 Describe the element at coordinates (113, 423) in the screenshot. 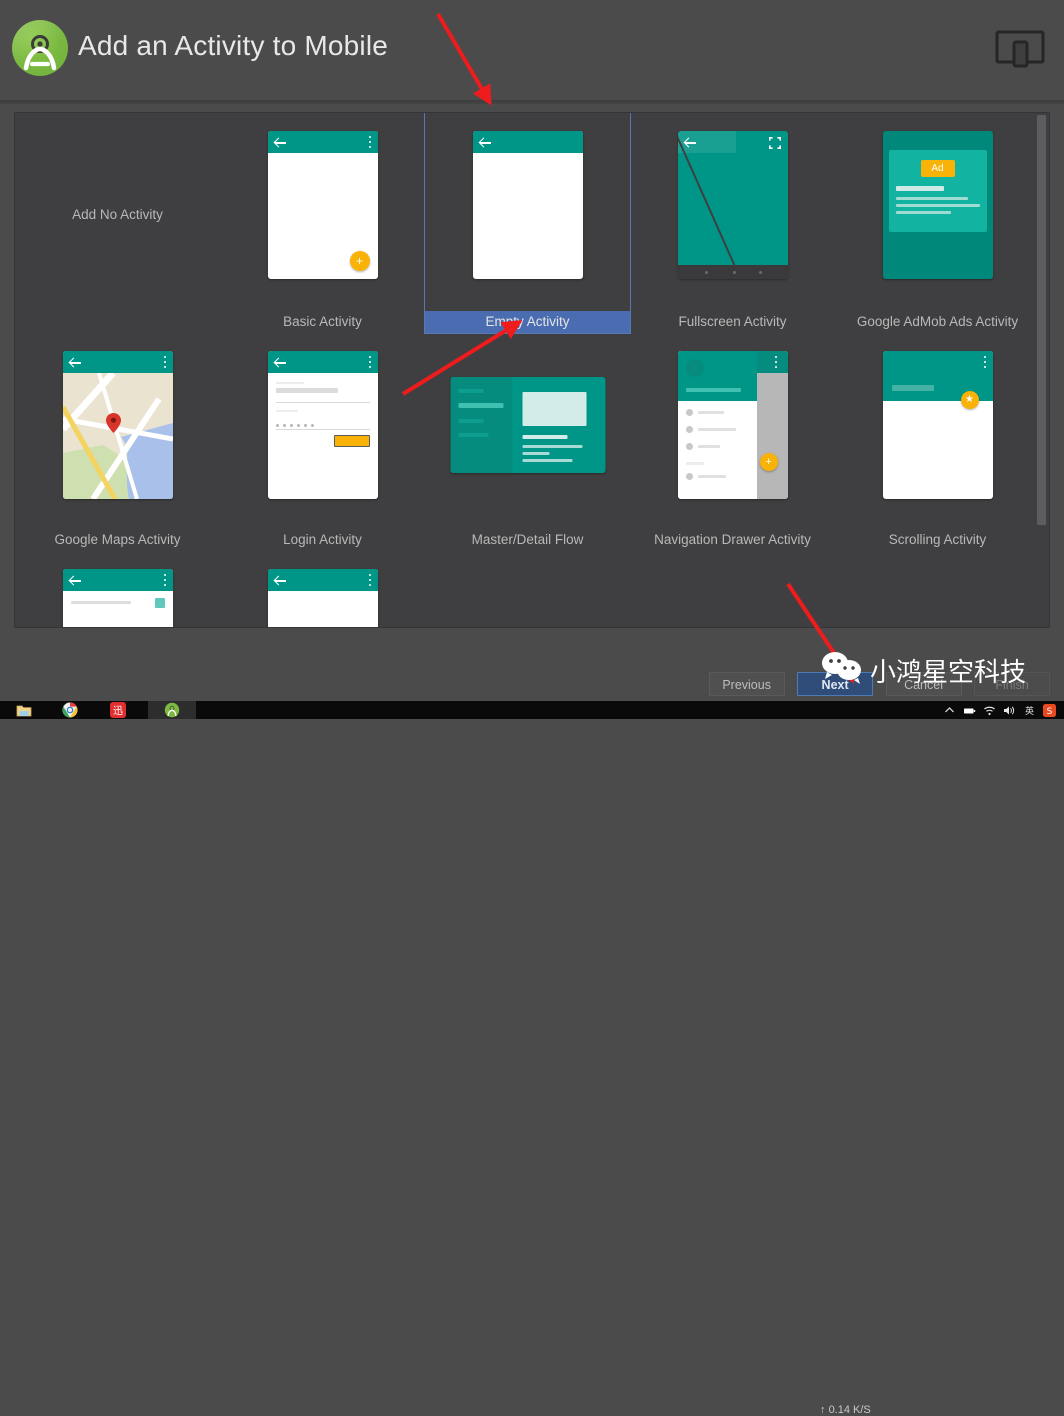

I see `map-pin-icon` at that location.